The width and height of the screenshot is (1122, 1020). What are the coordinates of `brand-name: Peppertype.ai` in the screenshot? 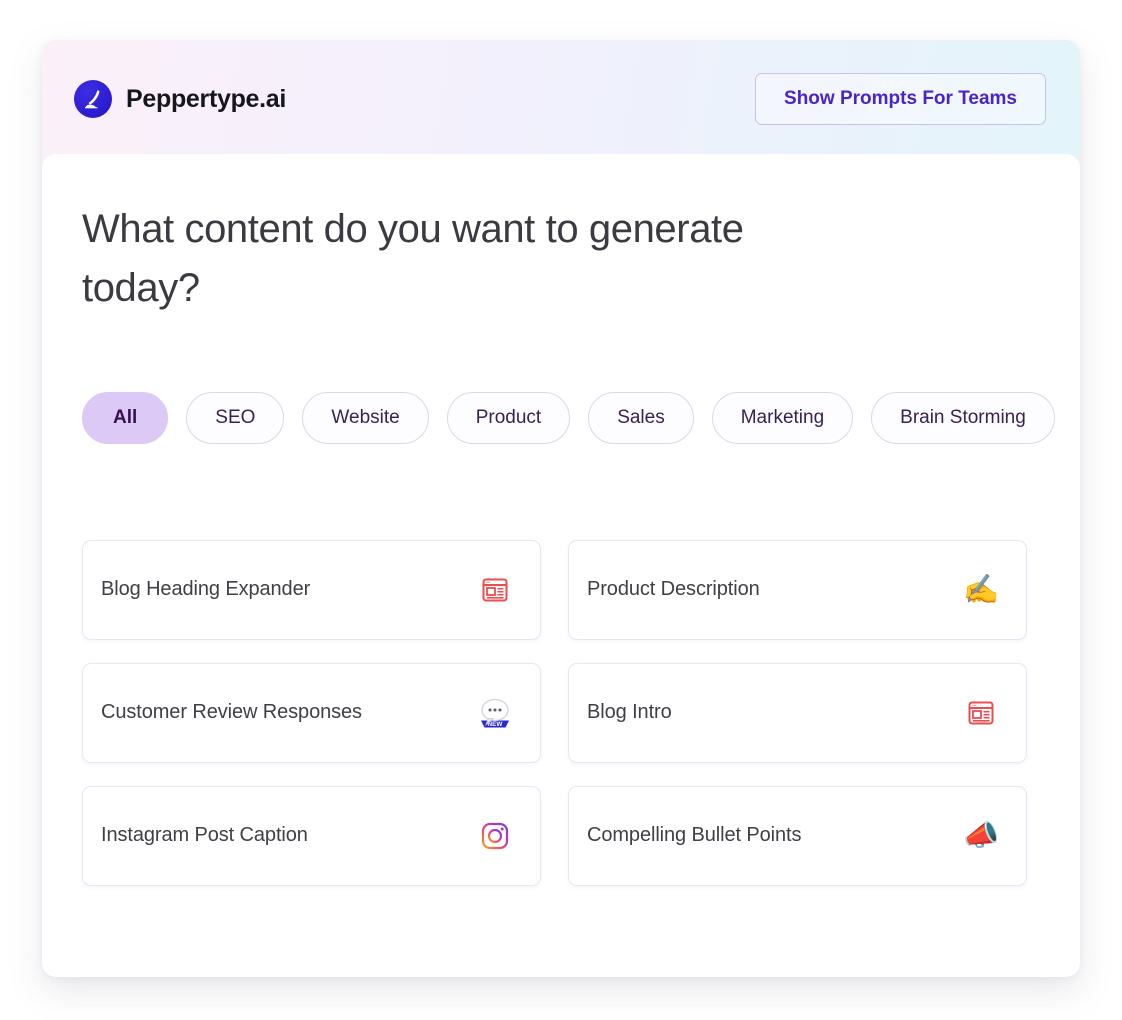 It's located at (206, 98).